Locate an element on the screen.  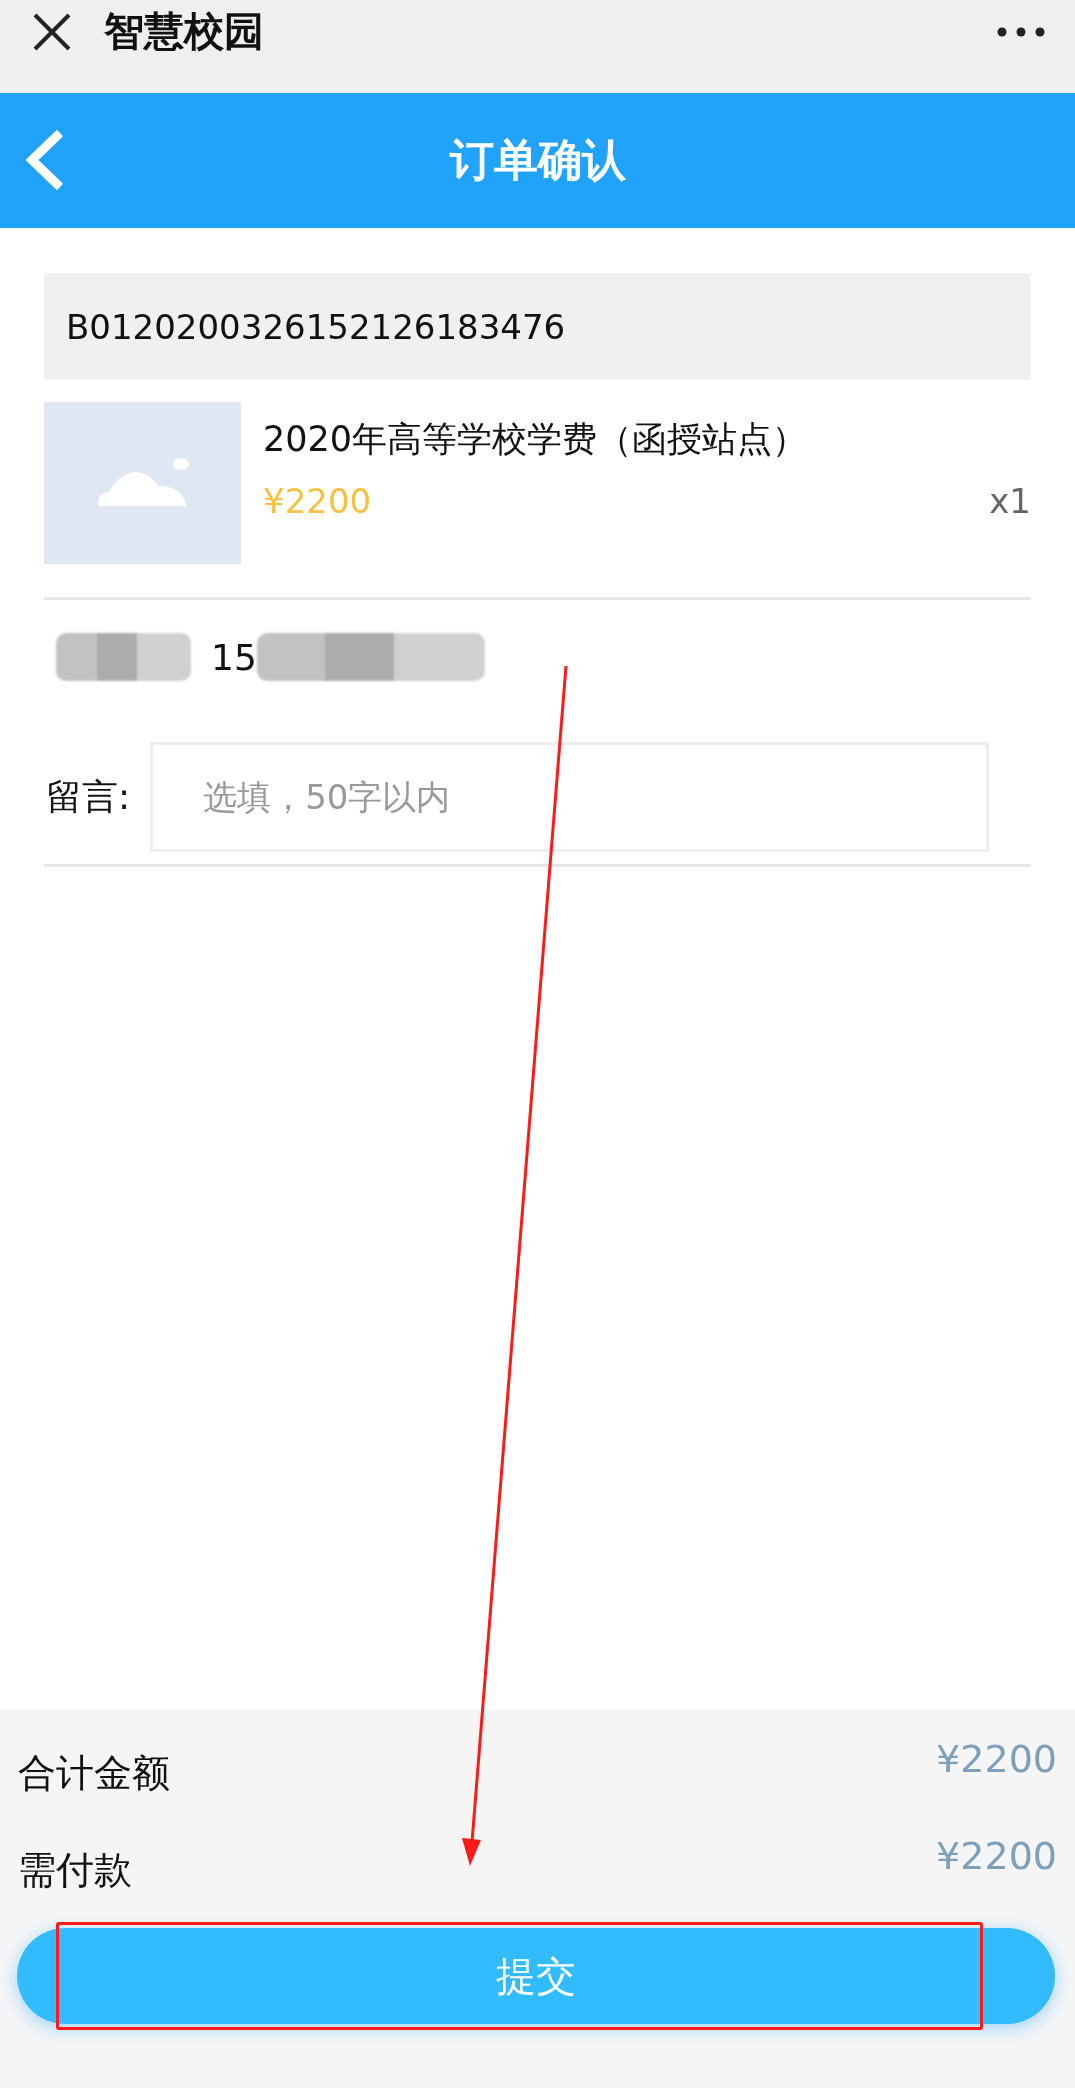
app-title: 智慧校园 is located at coordinates (184, 31).